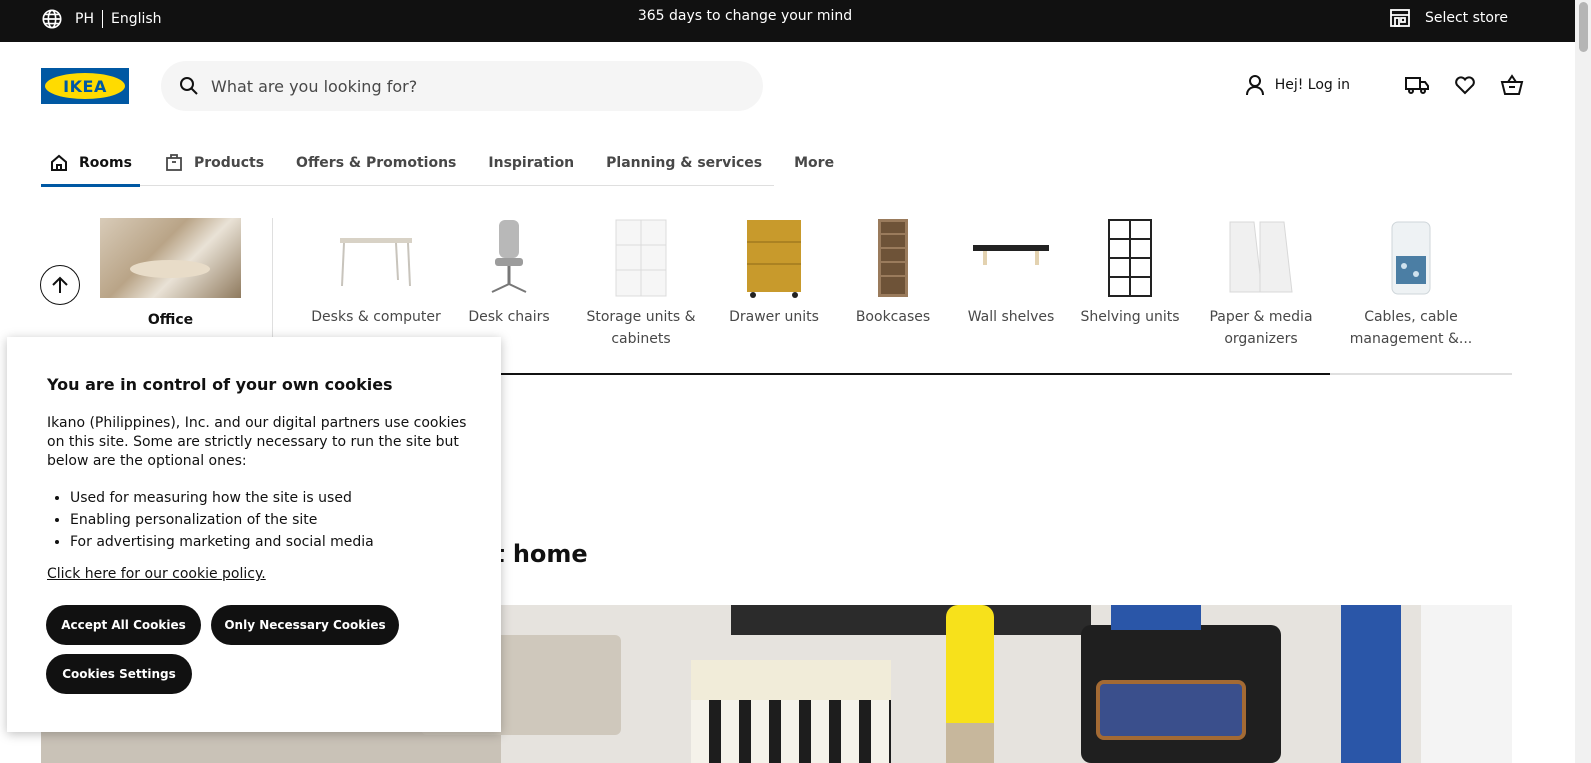 Image resolution: width=1591 pixels, height=763 pixels. I want to click on select-store-label: Select store, so click(1466, 18).